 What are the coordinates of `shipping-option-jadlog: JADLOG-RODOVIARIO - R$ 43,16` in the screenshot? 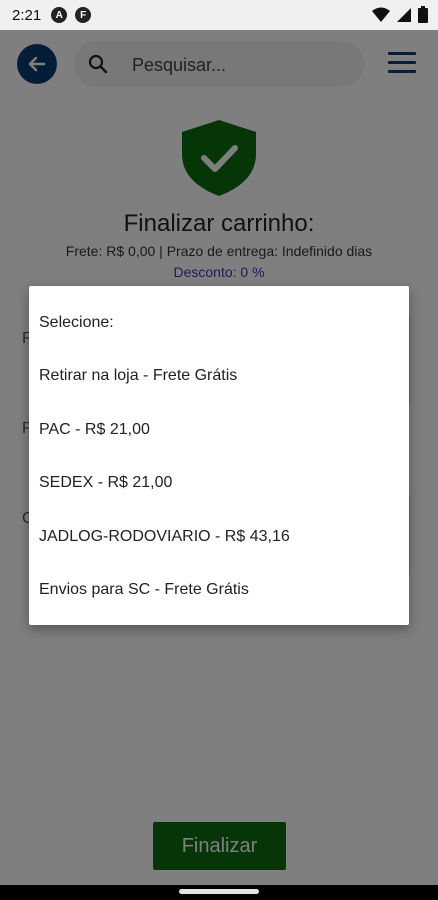 It's located at (219, 537).